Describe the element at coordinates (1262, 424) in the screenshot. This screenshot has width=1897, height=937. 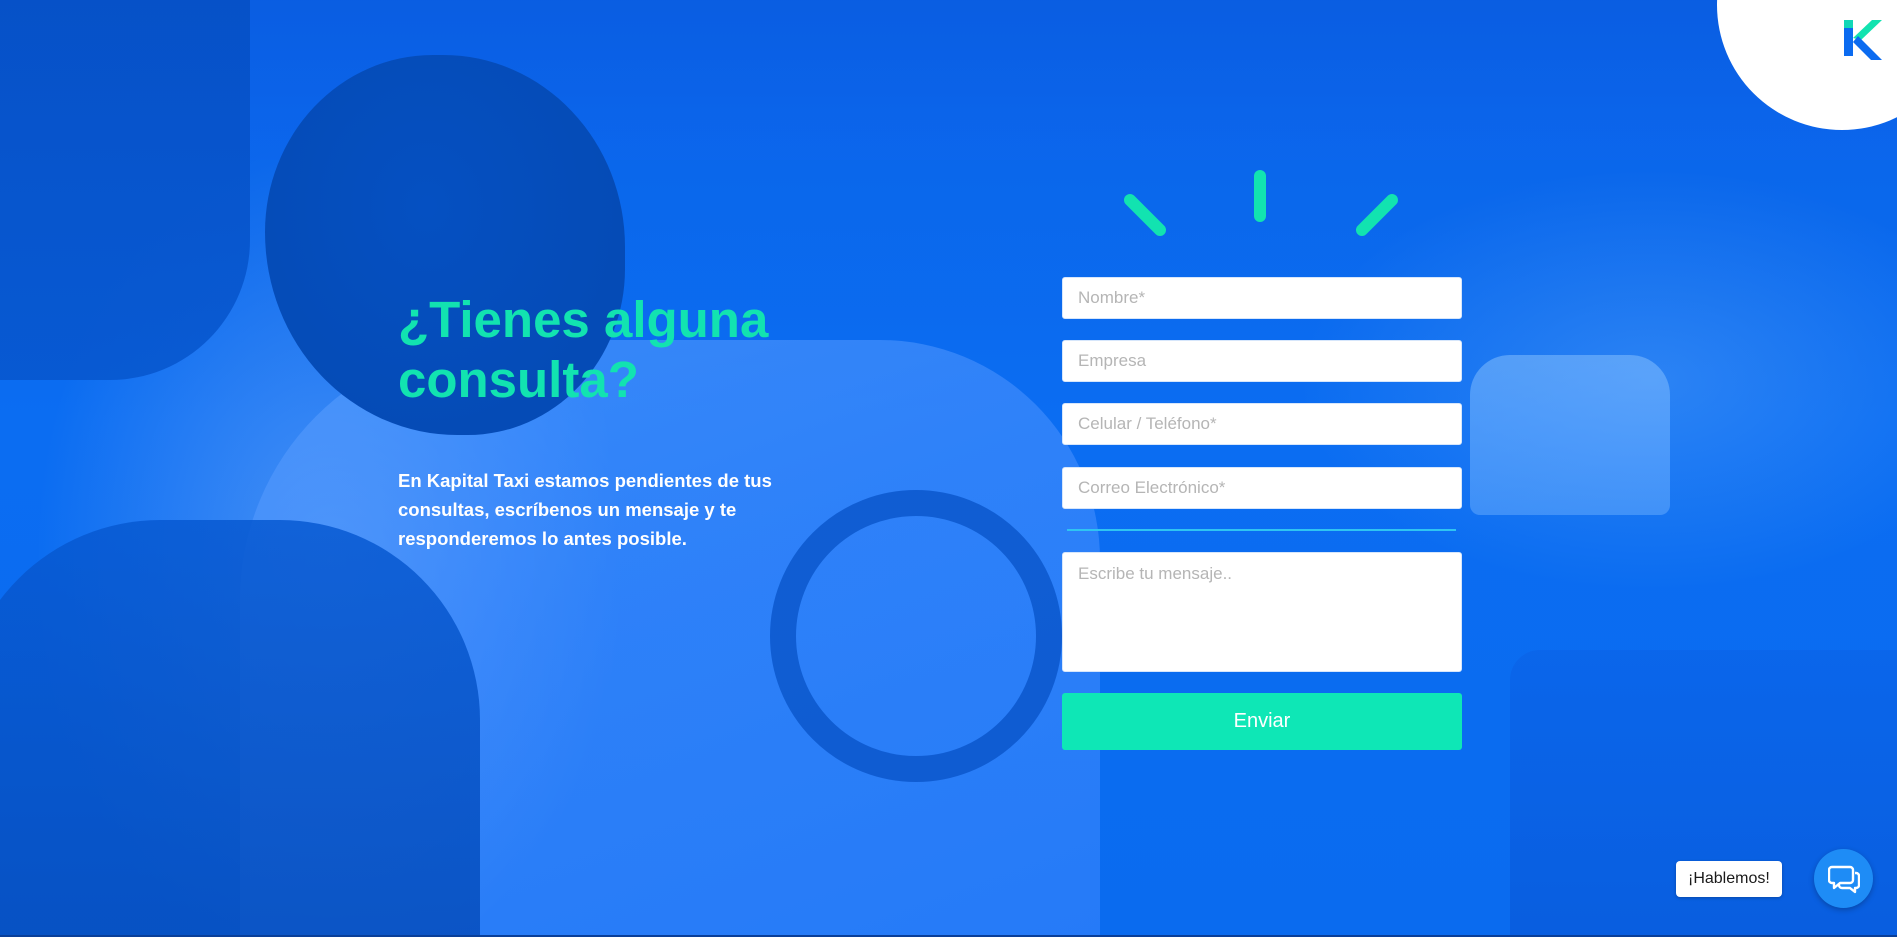
I see `phone-input` at that location.